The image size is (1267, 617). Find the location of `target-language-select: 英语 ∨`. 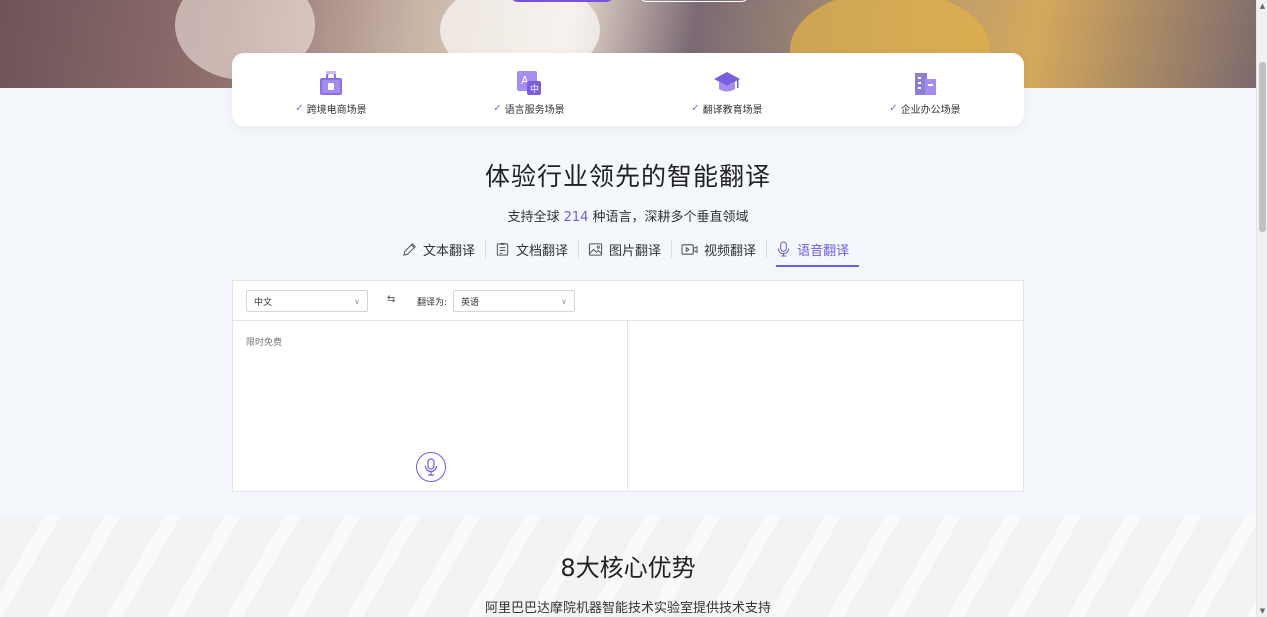

target-language-select: 英语 ∨ is located at coordinates (514, 301).